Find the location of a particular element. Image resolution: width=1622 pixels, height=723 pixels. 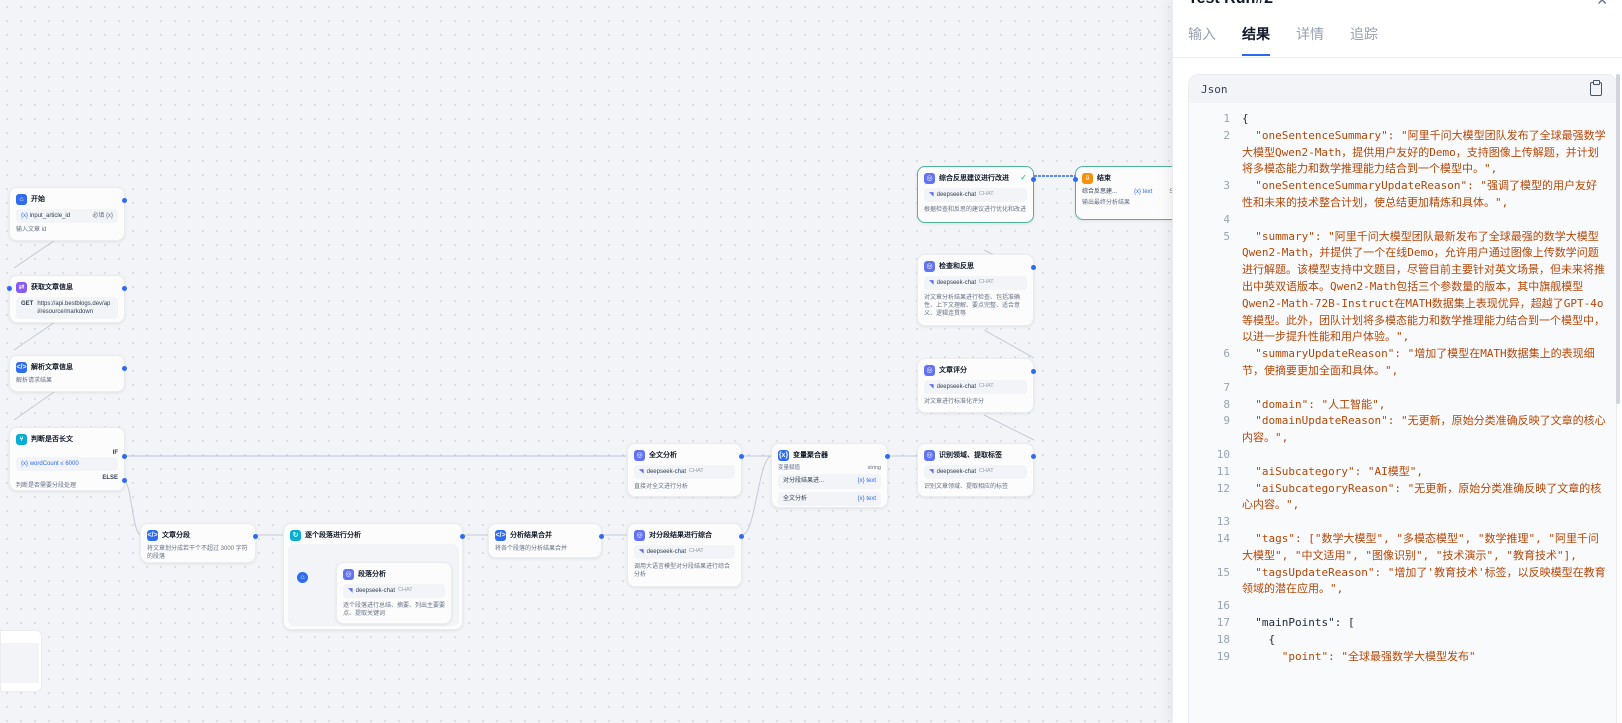

iteration-start-icon: ⌂ is located at coordinates (302, 577).